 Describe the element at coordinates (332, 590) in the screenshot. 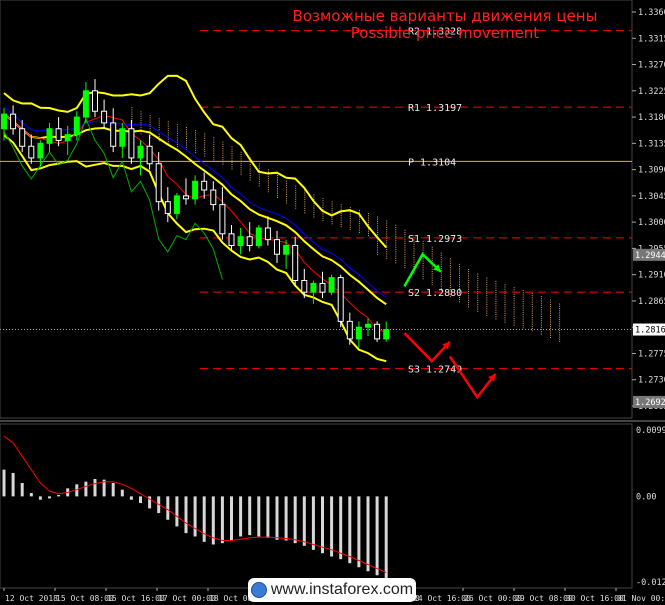

I see `instaforex-watermark: www.instaforex.com` at that location.